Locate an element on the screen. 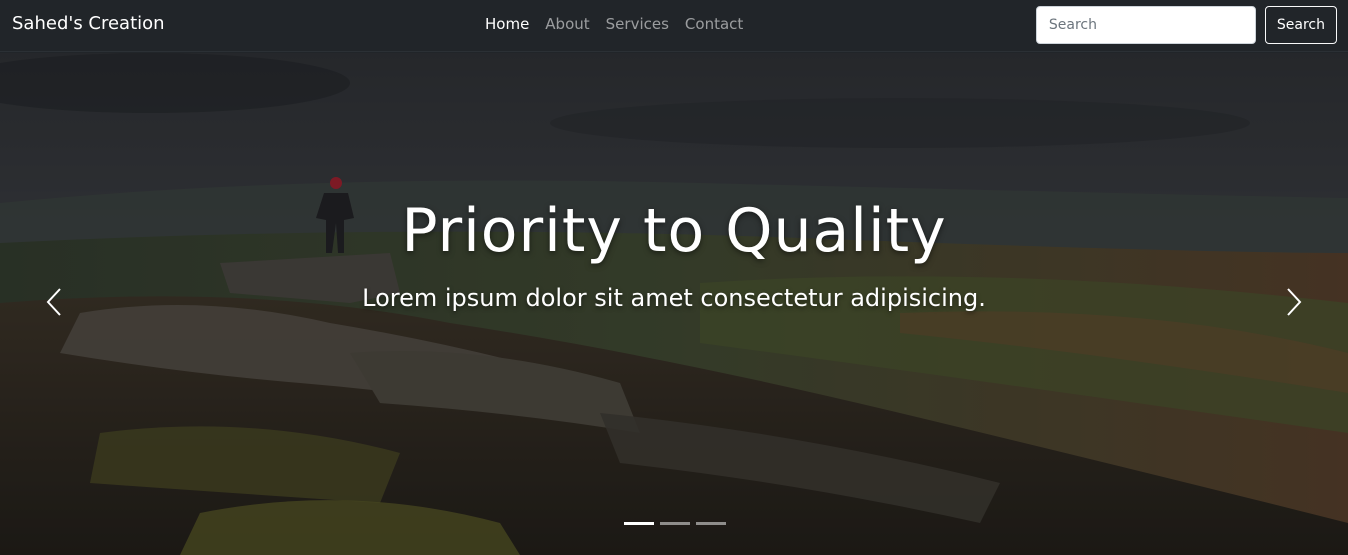 This screenshot has width=1348, height=555. nav-item-services: Services is located at coordinates (637, 24).